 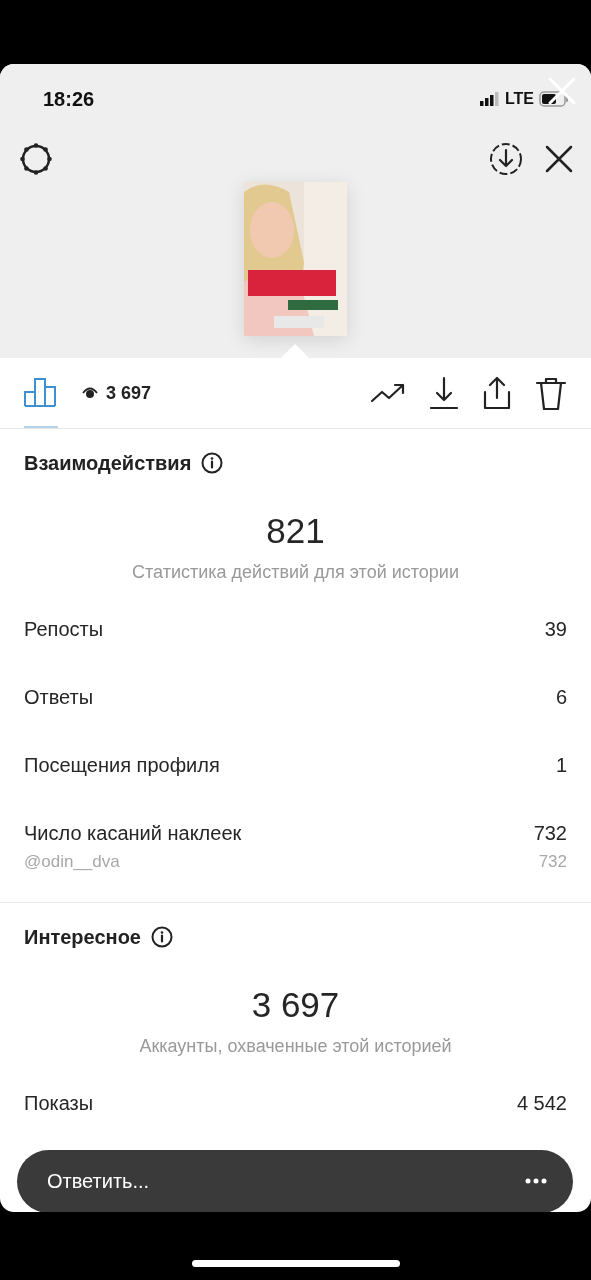 What do you see at coordinates (489, 99) in the screenshot?
I see `signal-icon` at bounding box center [489, 99].